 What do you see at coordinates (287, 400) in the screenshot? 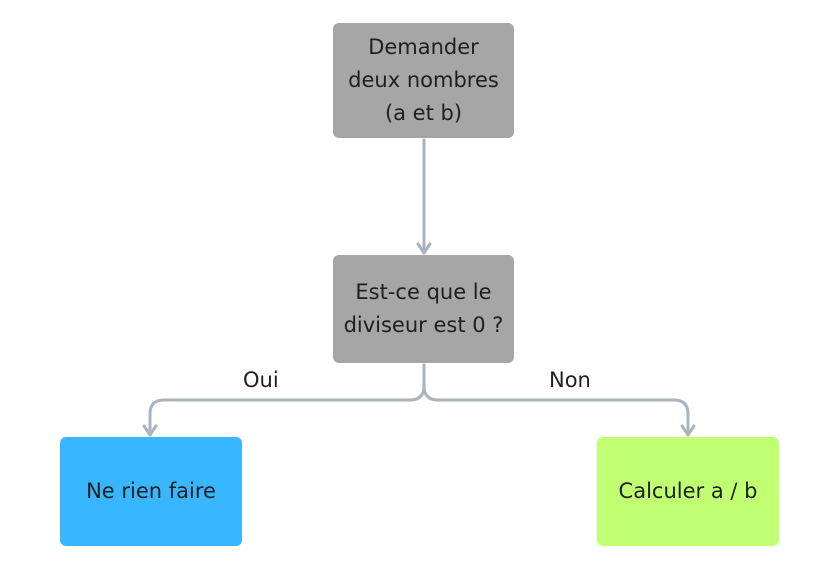
I see `connector-decision-to-yes` at bounding box center [287, 400].